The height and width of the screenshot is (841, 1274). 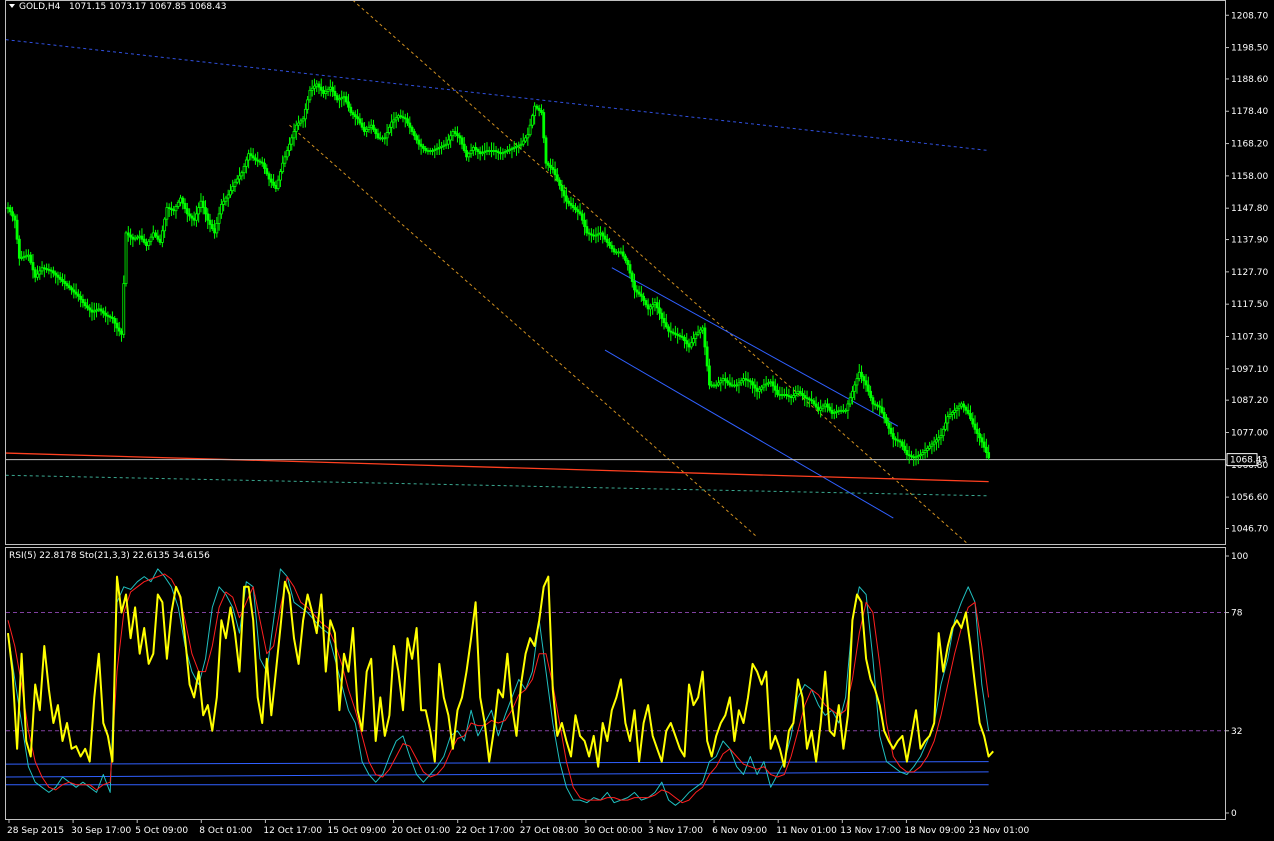 What do you see at coordinates (1249, 241) in the screenshot?
I see `price-tick-label: 1137.90` at bounding box center [1249, 241].